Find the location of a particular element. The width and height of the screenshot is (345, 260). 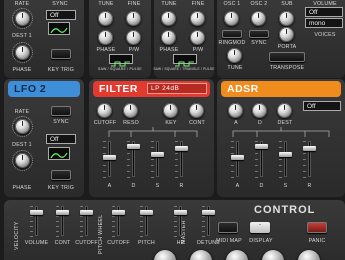

porta-knob is located at coordinates (286, 34).